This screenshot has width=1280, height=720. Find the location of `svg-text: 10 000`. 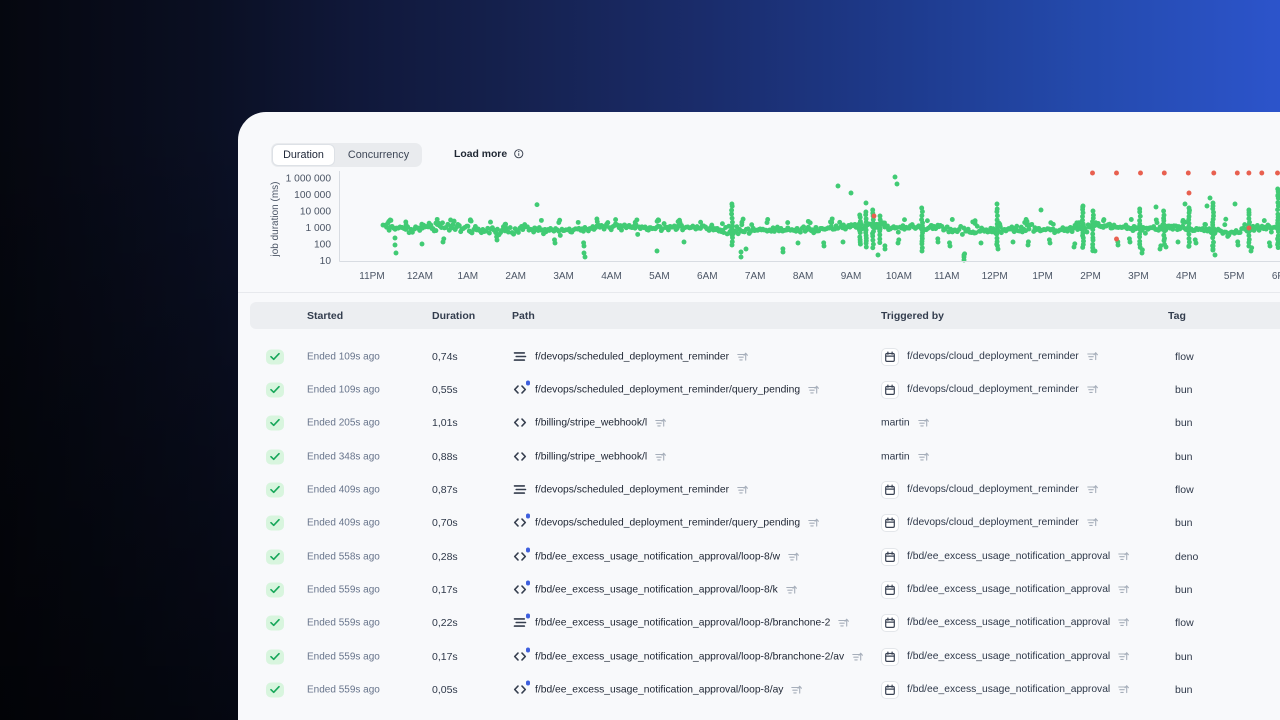

svg-text: 10 000 is located at coordinates (315, 212).